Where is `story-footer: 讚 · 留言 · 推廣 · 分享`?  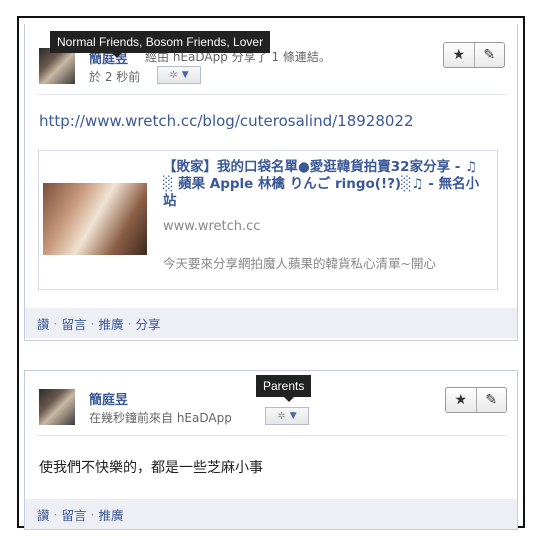
story-footer: 讚 · 留言 · 推廣 · 分享 is located at coordinates (271, 323).